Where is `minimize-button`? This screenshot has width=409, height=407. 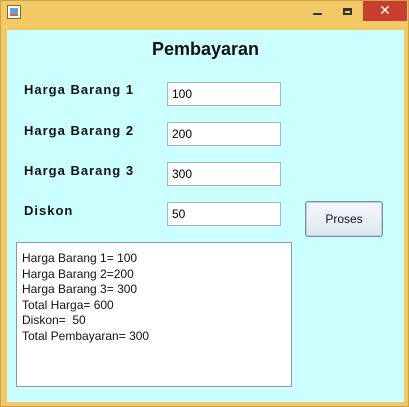
minimize-button is located at coordinates (317, 11).